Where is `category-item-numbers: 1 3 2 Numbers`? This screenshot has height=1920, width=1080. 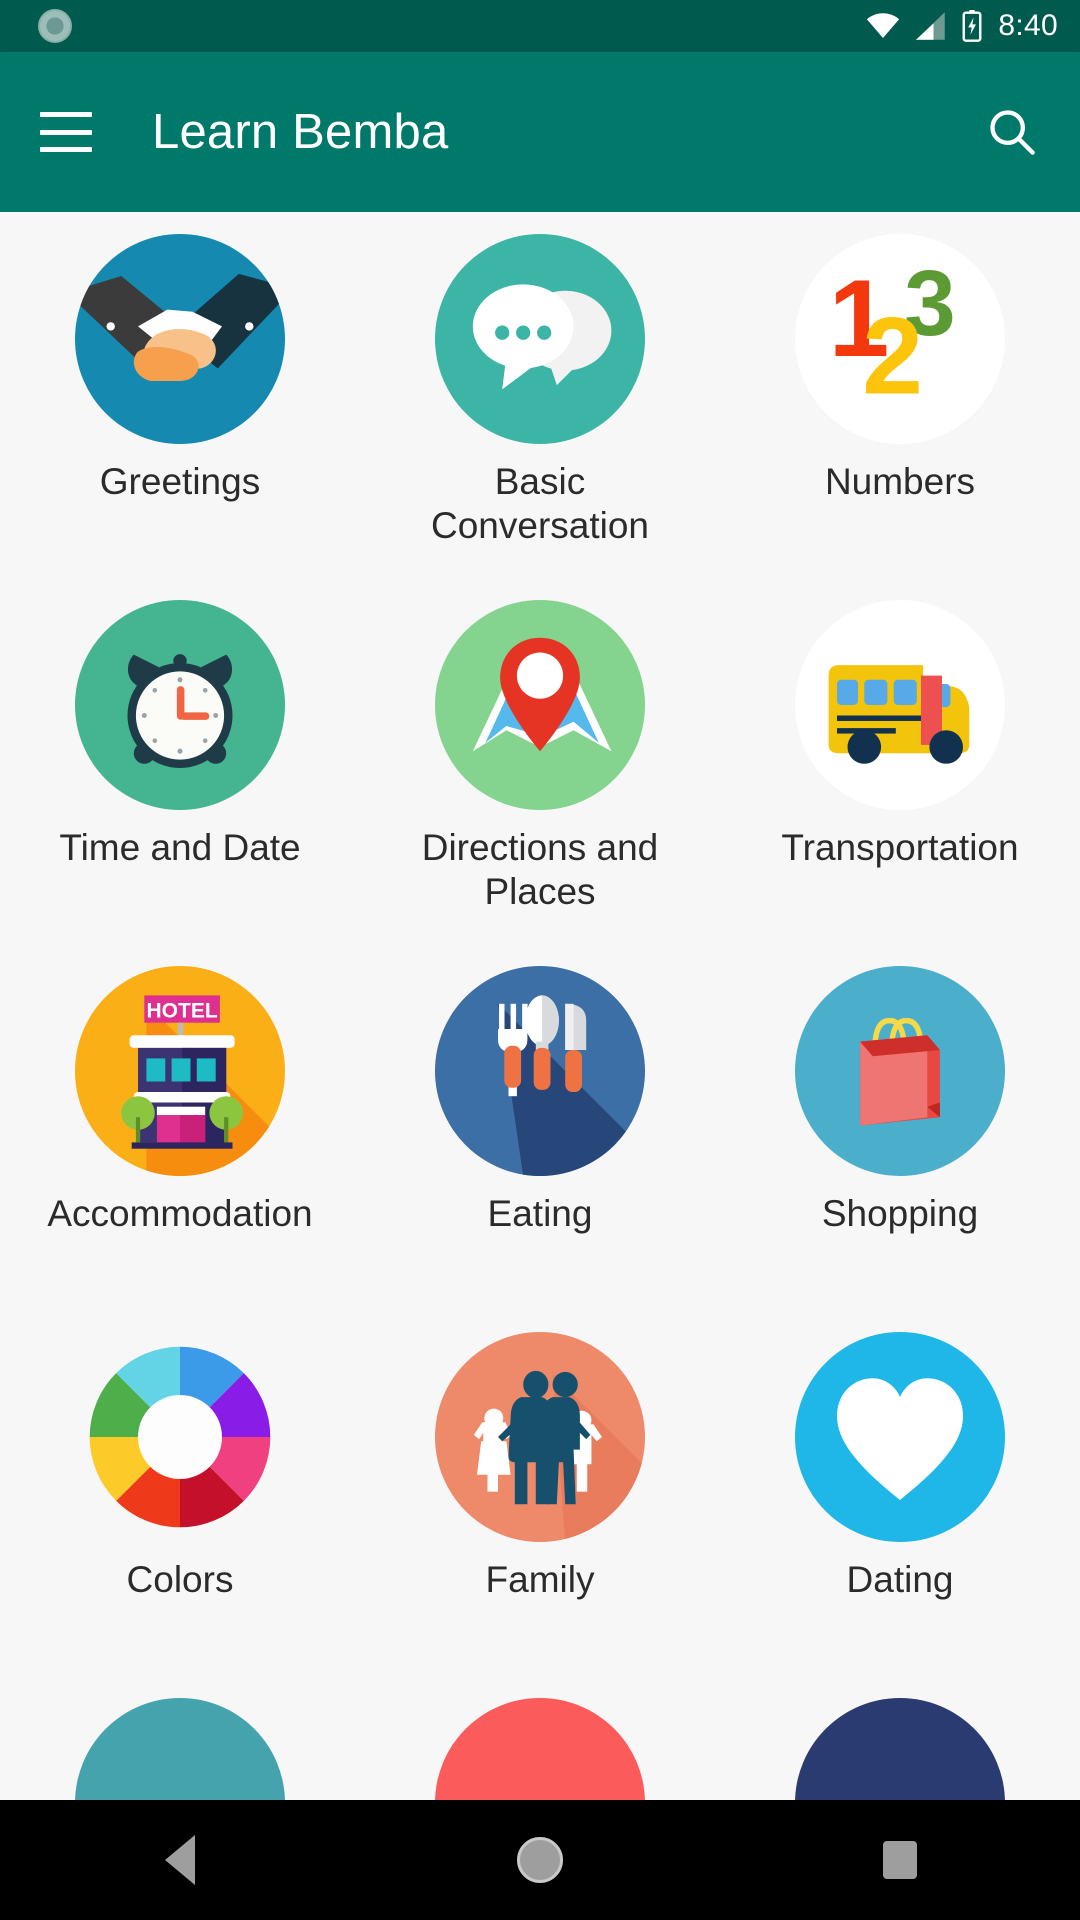
category-item-numbers: 1 3 2 Numbers is located at coordinates (900, 395).